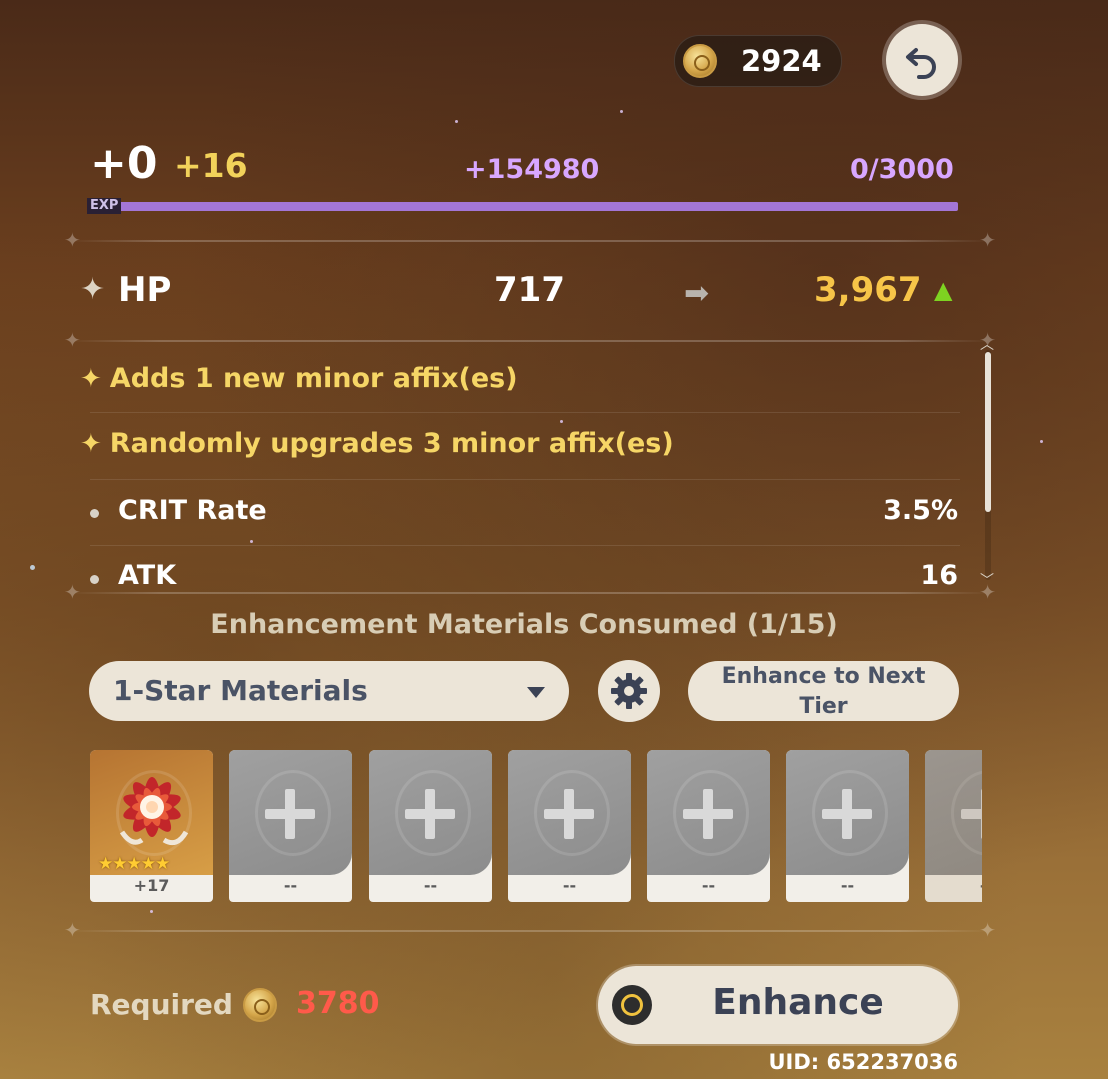  I want to click on artifact-flower-icon, so click(154, 811).